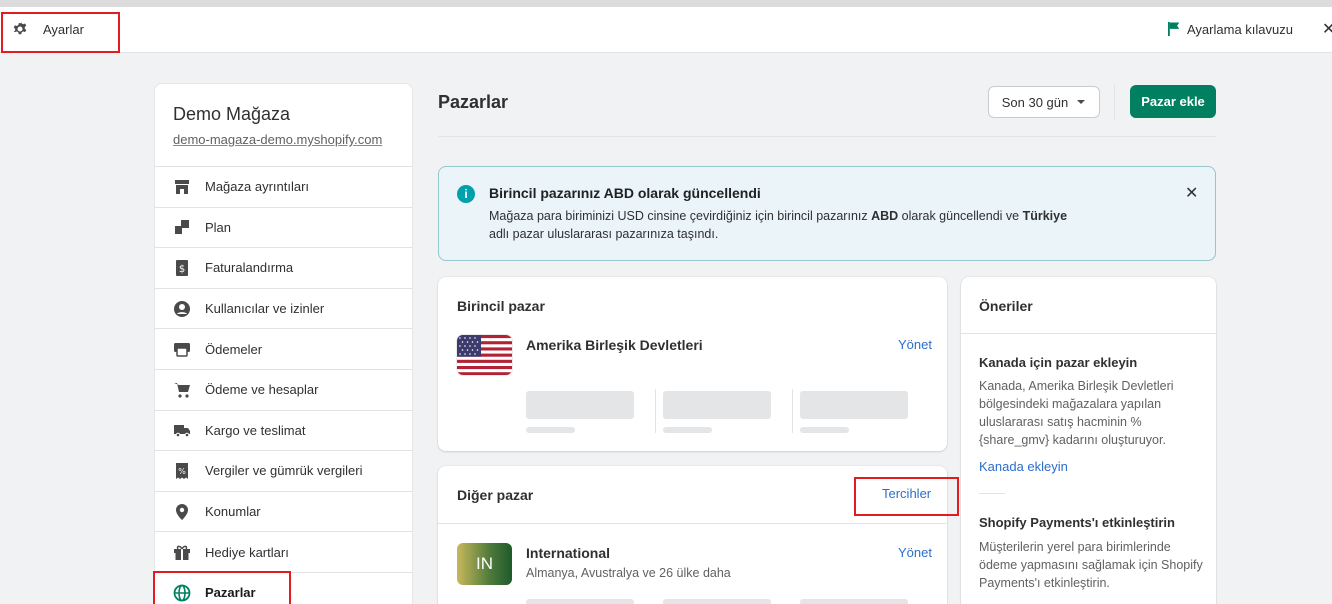  I want to click on recommendation-divider, so click(992, 493).